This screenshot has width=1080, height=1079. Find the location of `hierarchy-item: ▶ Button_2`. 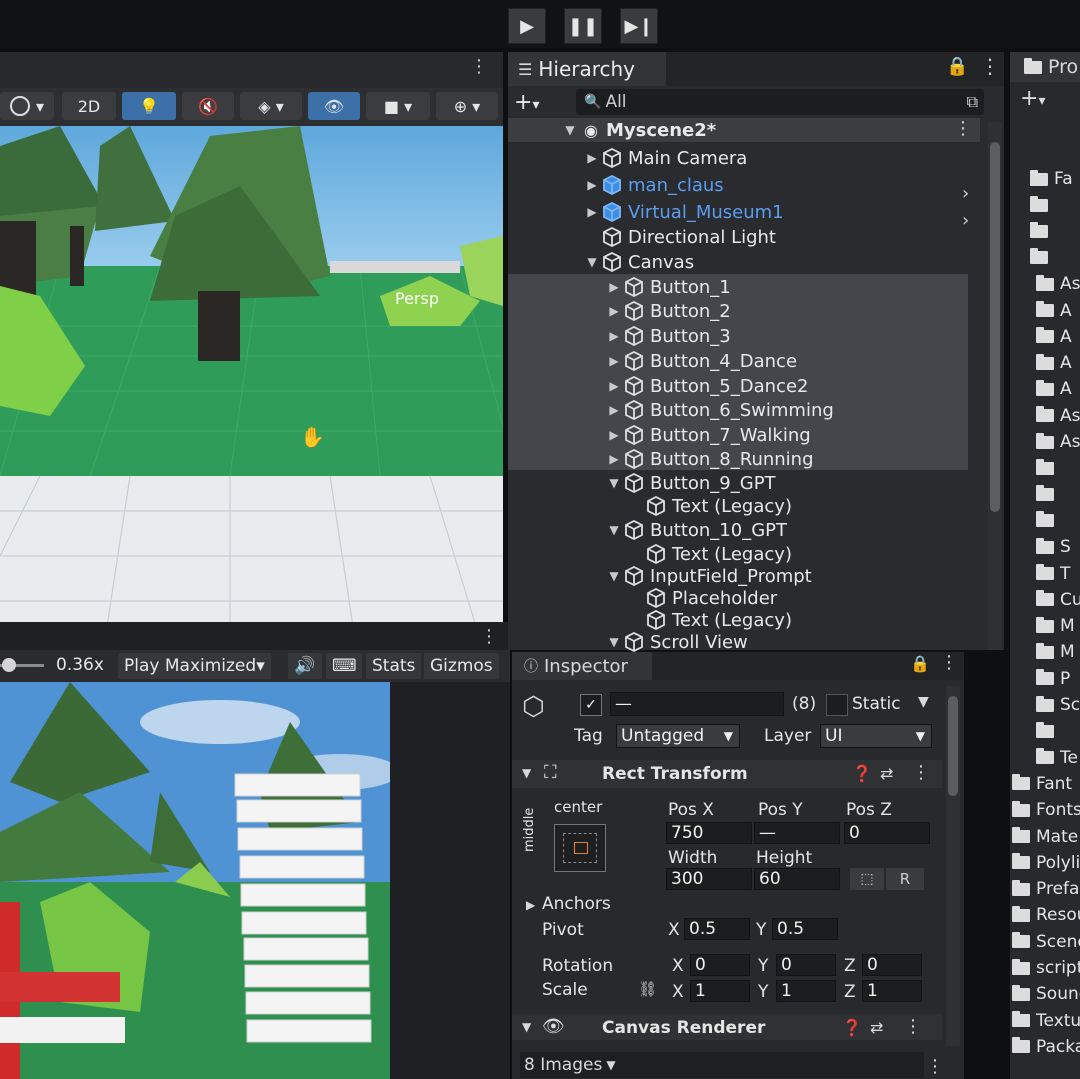

hierarchy-item: ▶ Button_2 is located at coordinates (668, 311).